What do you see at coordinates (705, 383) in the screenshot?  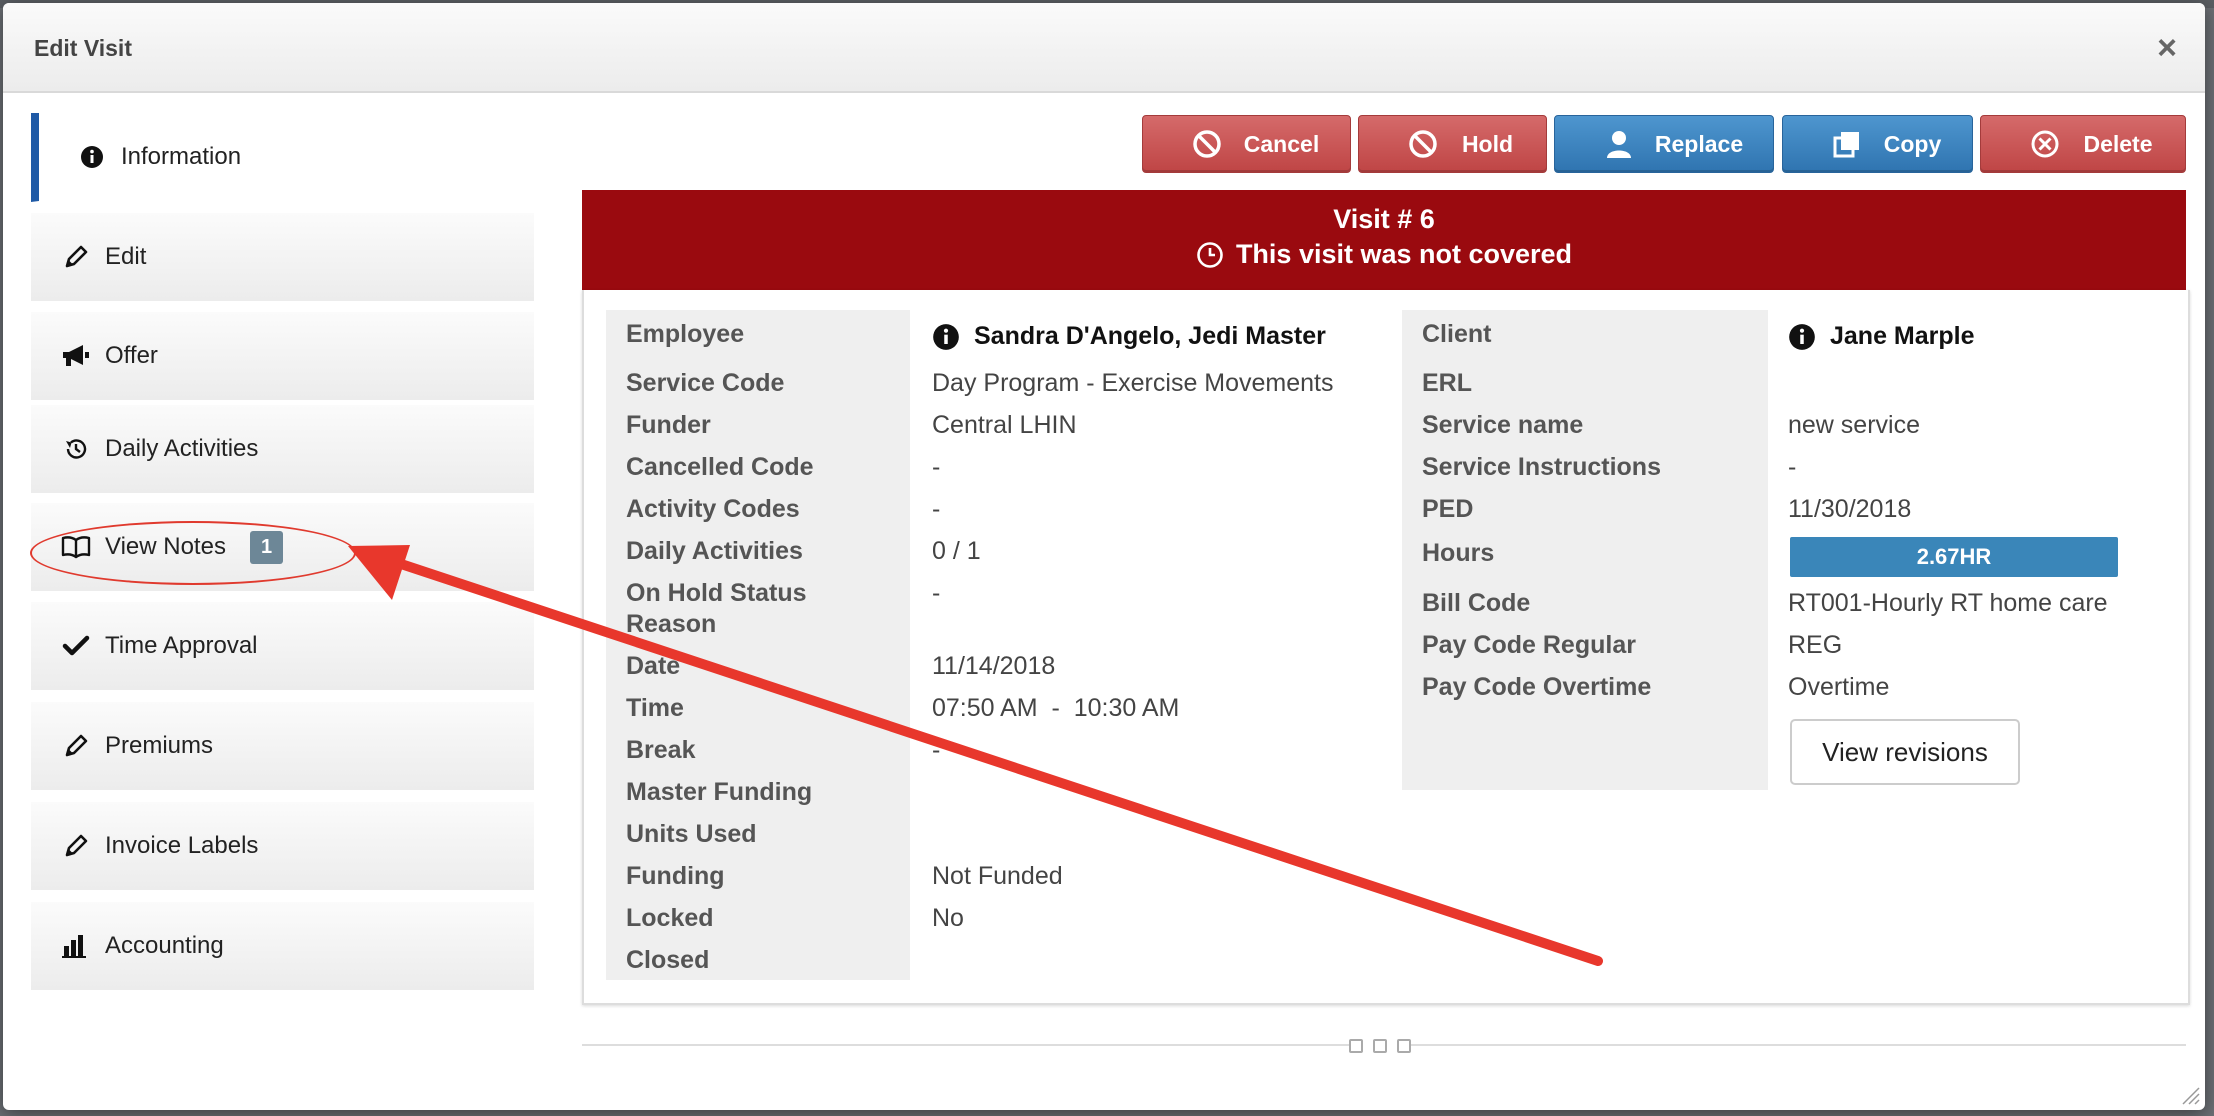 I see `service-code-label: Service Code` at bounding box center [705, 383].